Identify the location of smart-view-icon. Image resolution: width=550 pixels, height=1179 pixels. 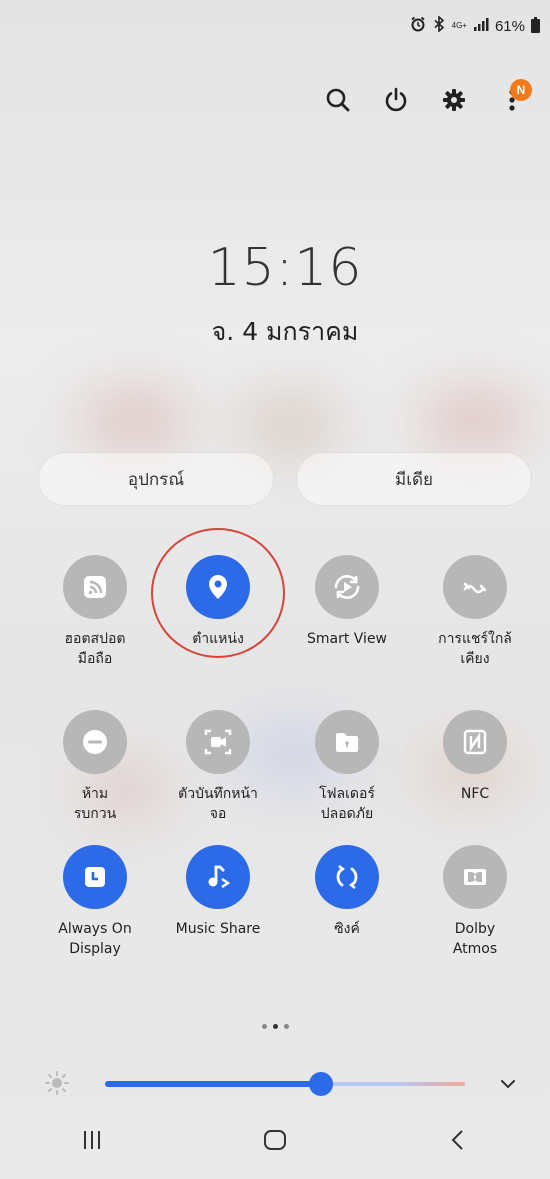
(347, 587).